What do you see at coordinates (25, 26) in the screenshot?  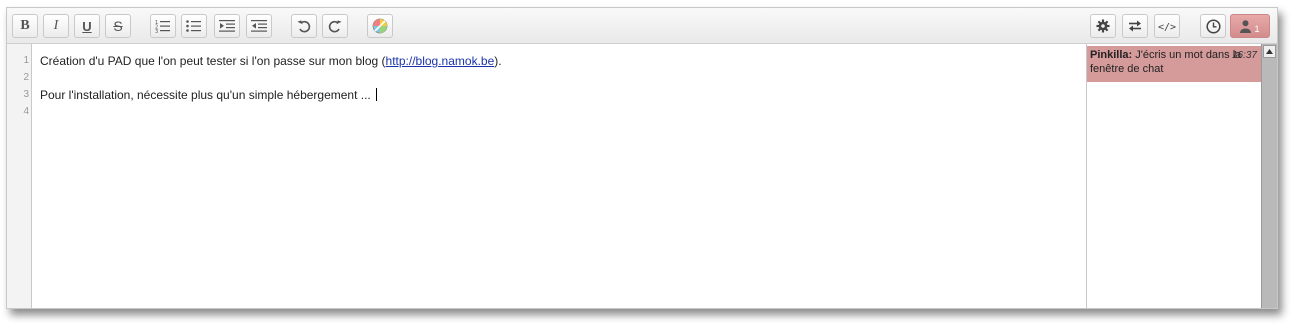 I see `bold-button: B` at bounding box center [25, 26].